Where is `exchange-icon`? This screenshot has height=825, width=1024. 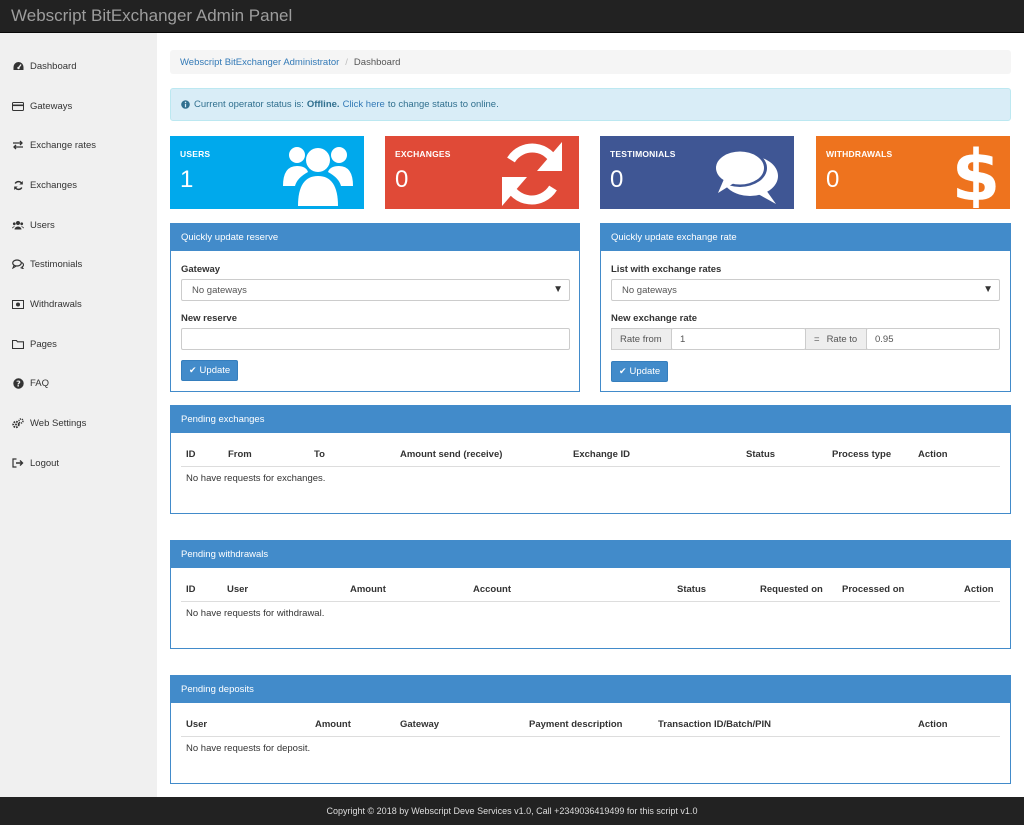 exchange-icon is located at coordinates (18, 145).